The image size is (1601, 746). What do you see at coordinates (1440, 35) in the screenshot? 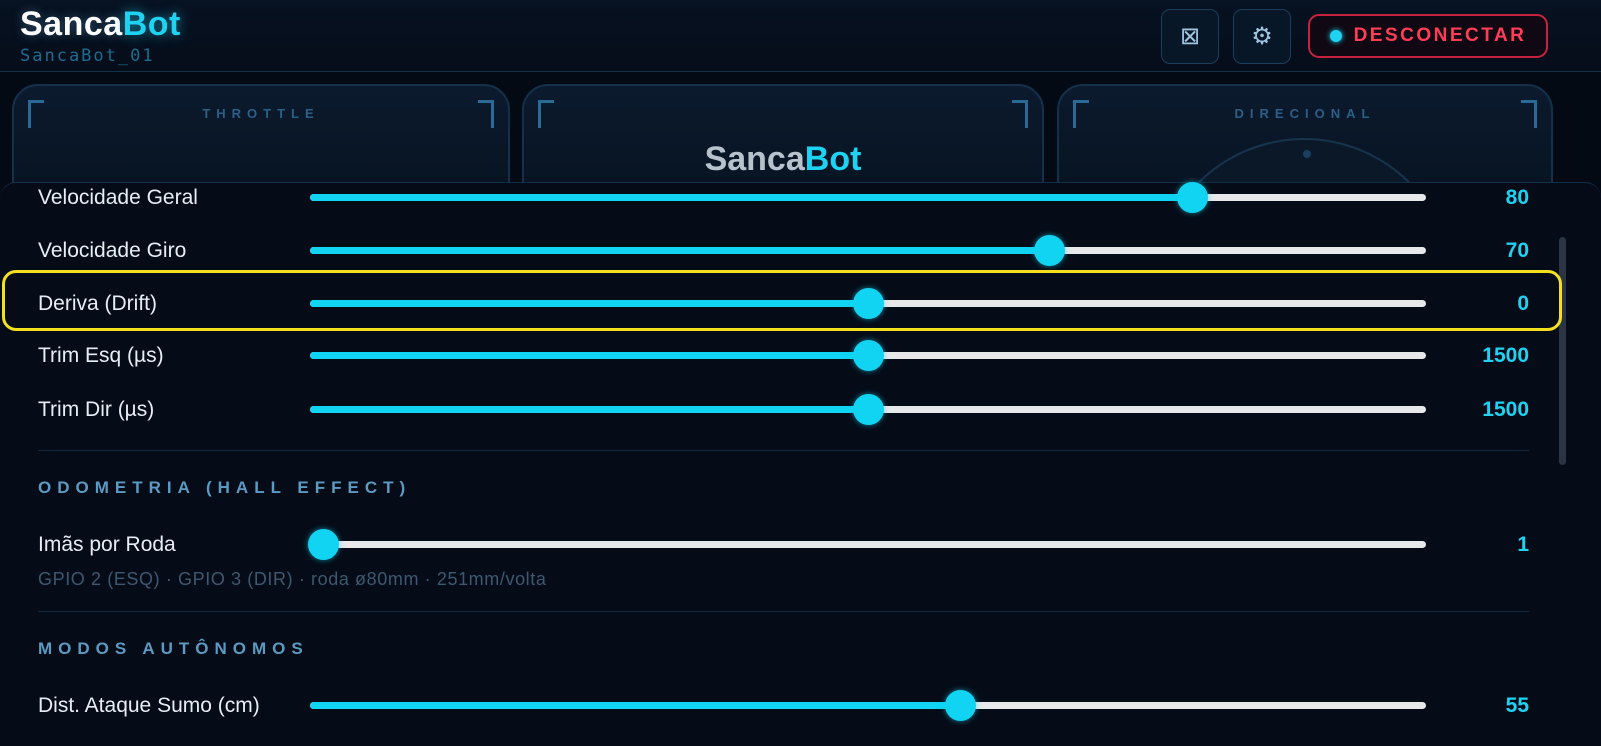
I see `disconnect-label: DESCONECTAR` at bounding box center [1440, 35].